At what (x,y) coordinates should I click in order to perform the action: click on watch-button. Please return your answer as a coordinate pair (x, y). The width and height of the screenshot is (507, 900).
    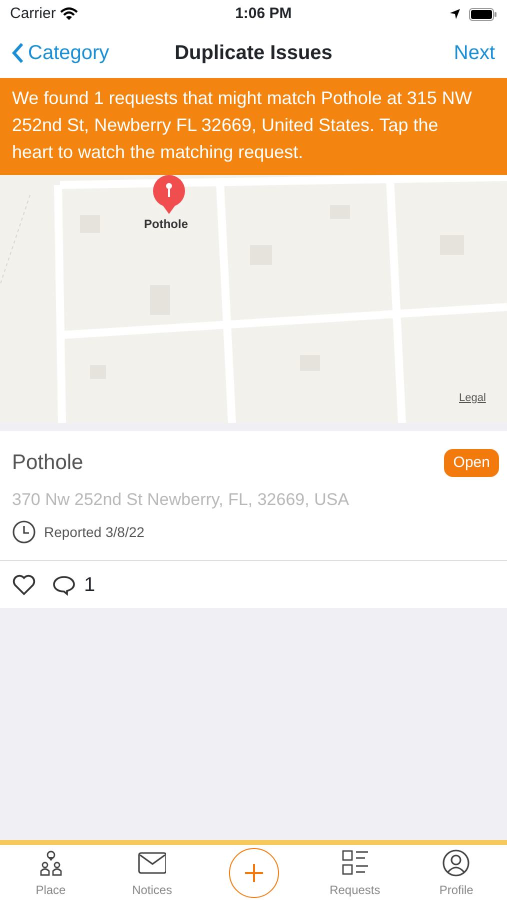
    Looking at the image, I should click on (24, 585).